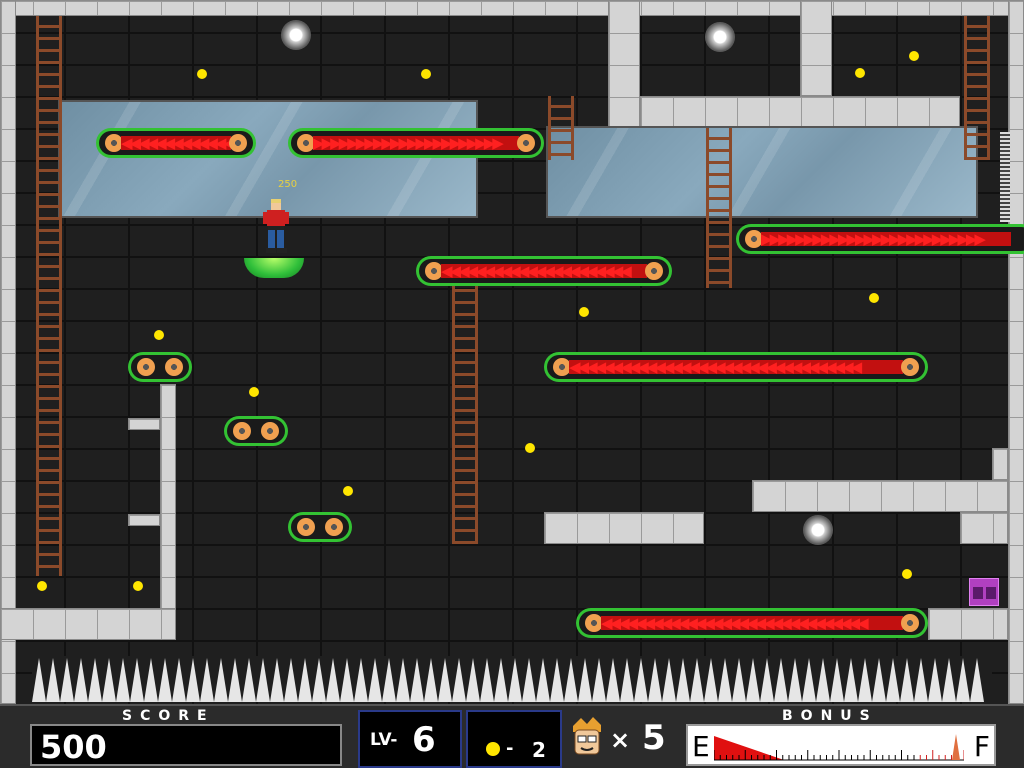  Describe the element at coordinates (984, 592) in the screenshot. I see `exit-terminal-icon` at that location.